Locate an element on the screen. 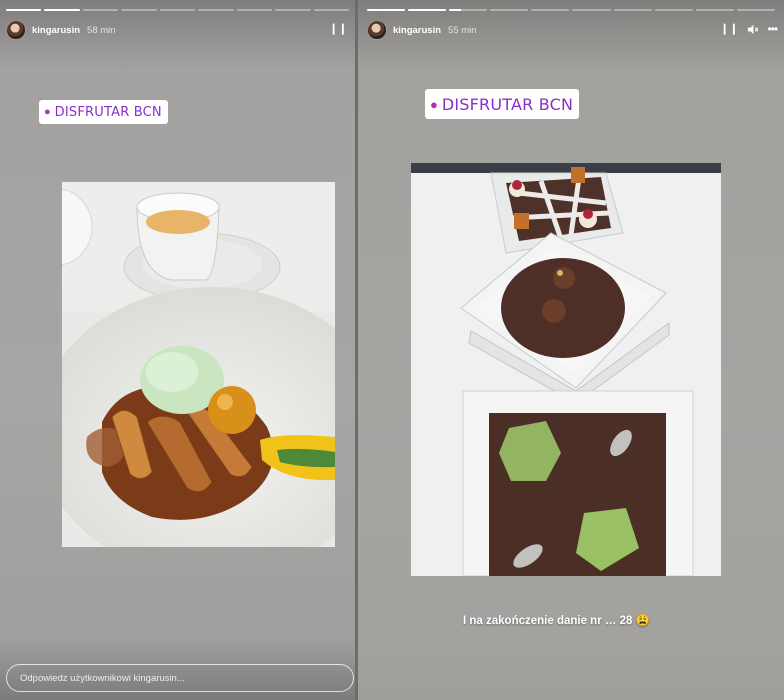 Image resolution: width=784 pixels, height=700 pixels. story-caption: I na zakończenie danie nr … 28 😩 is located at coordinates (556, 621).